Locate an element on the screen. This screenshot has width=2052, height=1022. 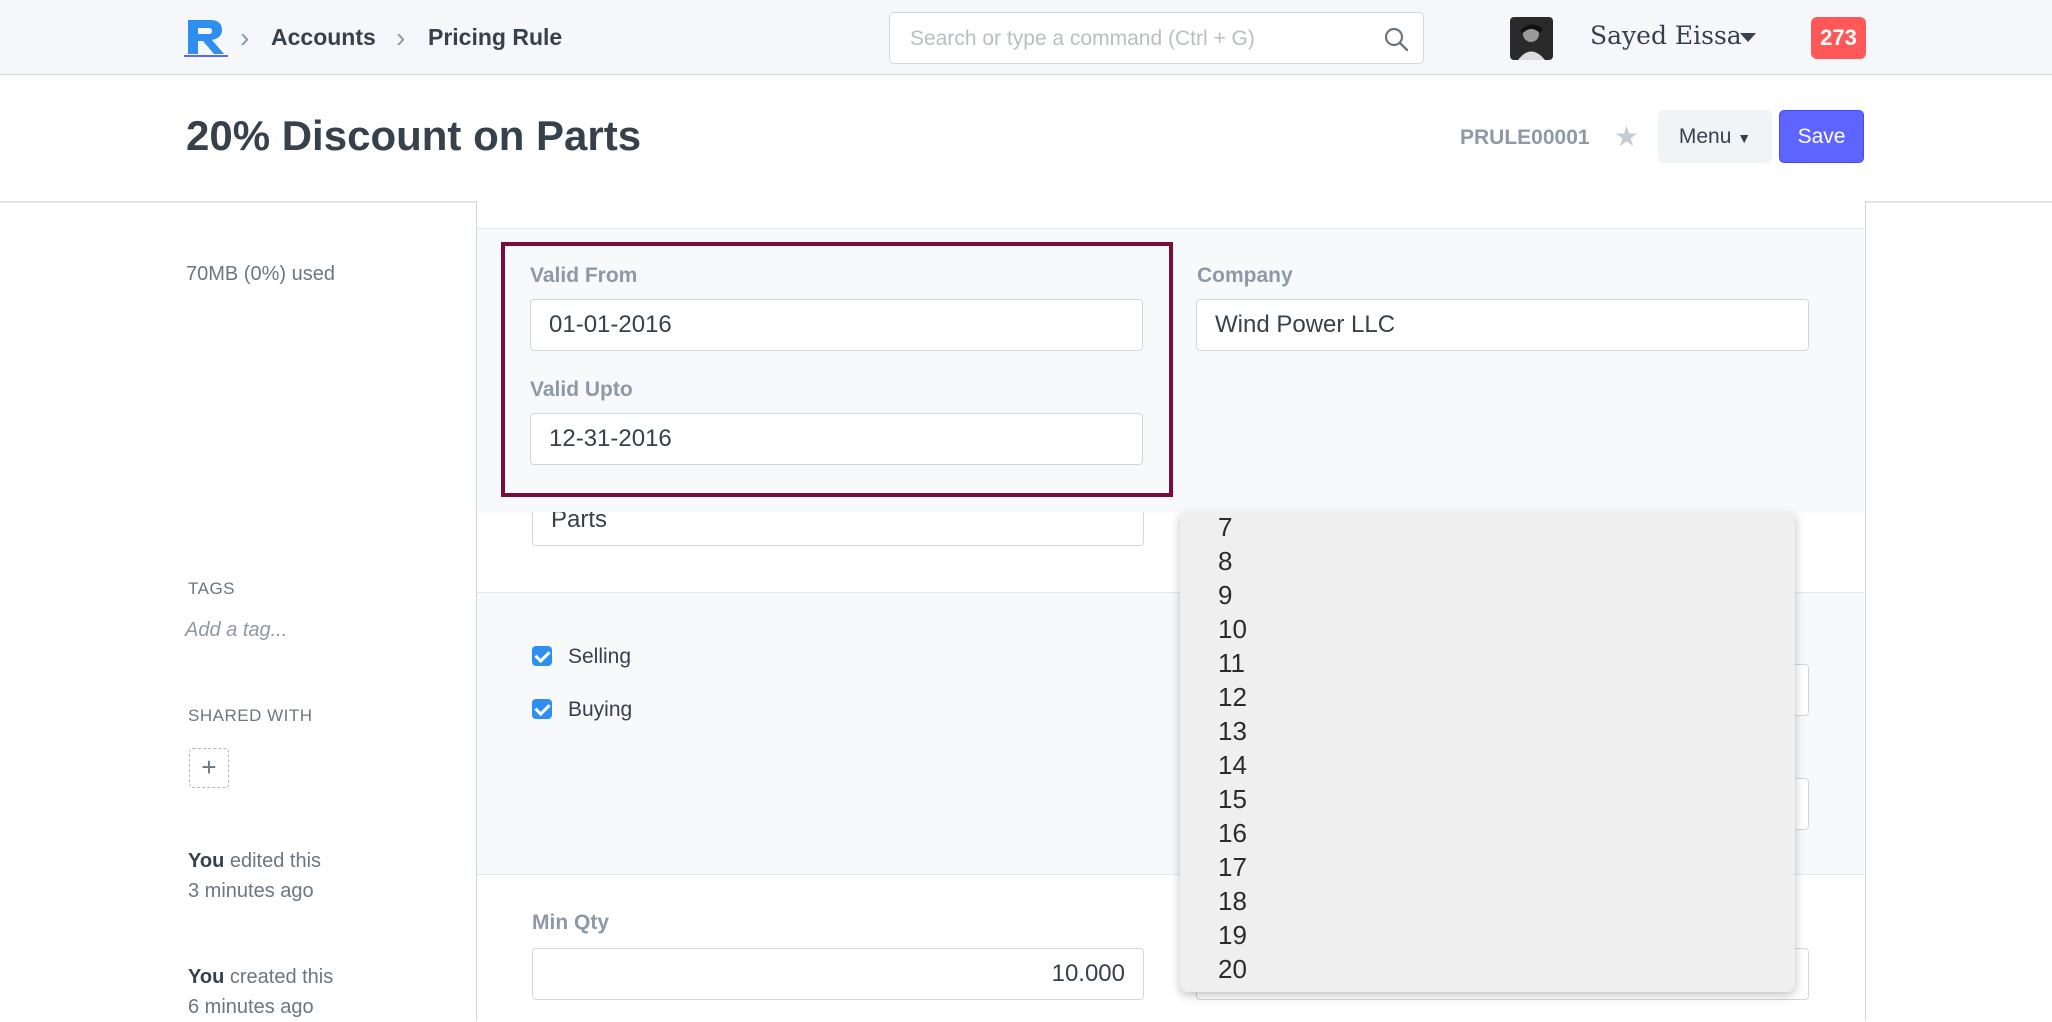
activity-action: edited this is located at coordinates (275, 861).